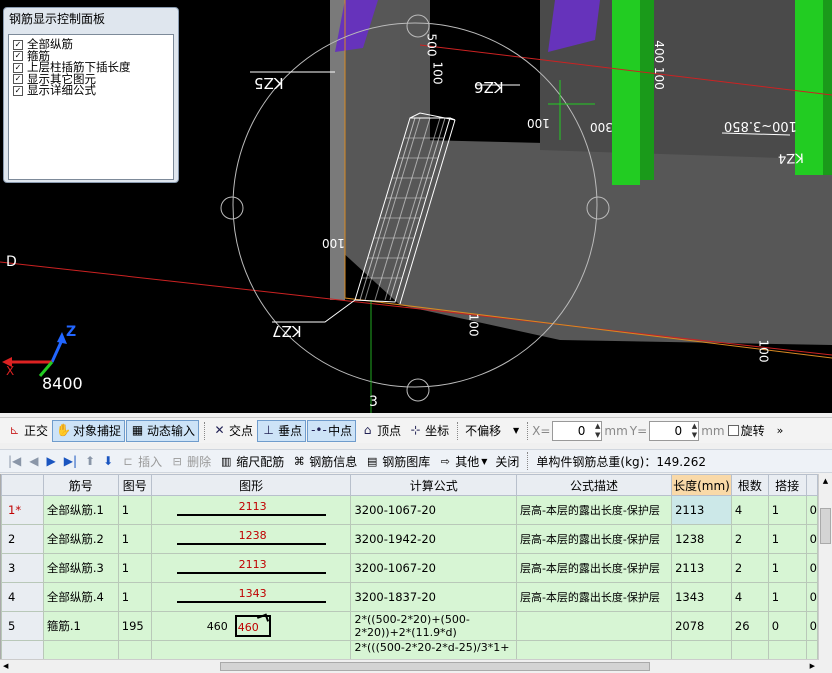  Describe the element at coordinates (749, 626) in the screenshot. I see `cell-count: 26` at that location.